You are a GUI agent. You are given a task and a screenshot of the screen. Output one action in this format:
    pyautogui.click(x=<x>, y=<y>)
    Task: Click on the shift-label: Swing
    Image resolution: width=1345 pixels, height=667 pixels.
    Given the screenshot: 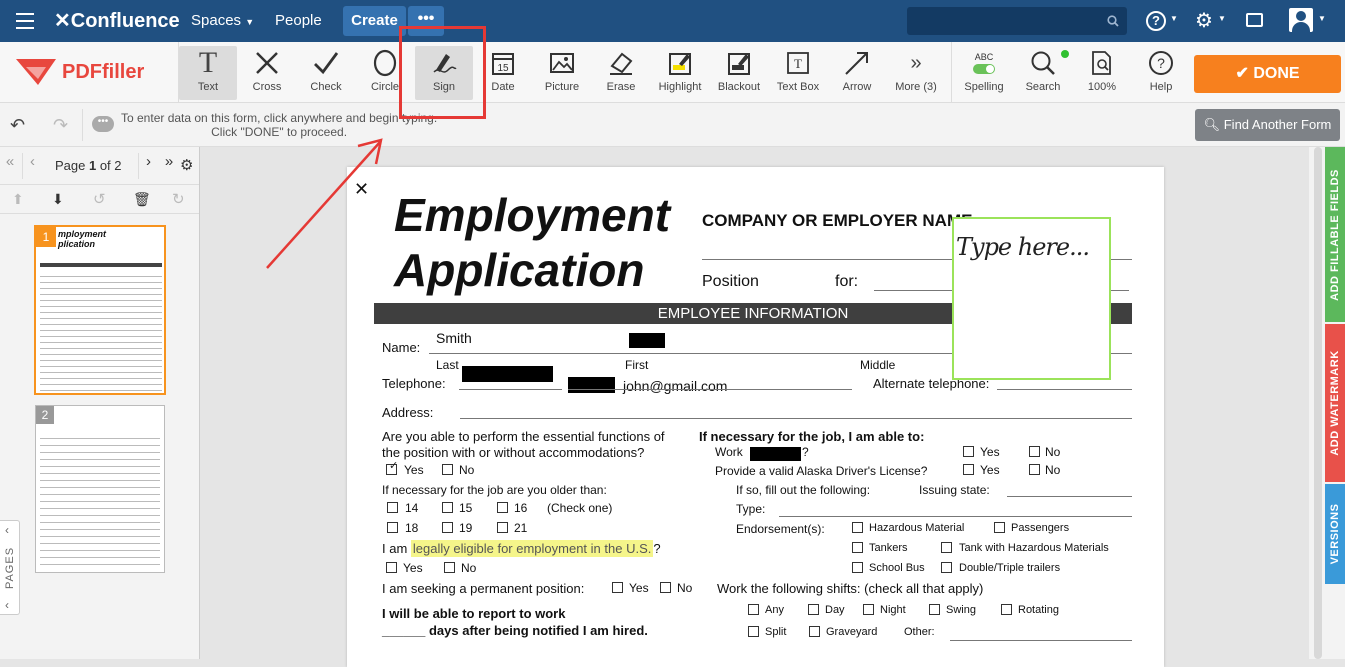 What is the action you would take?
    pyautogui.click(x=961, y=610)
    